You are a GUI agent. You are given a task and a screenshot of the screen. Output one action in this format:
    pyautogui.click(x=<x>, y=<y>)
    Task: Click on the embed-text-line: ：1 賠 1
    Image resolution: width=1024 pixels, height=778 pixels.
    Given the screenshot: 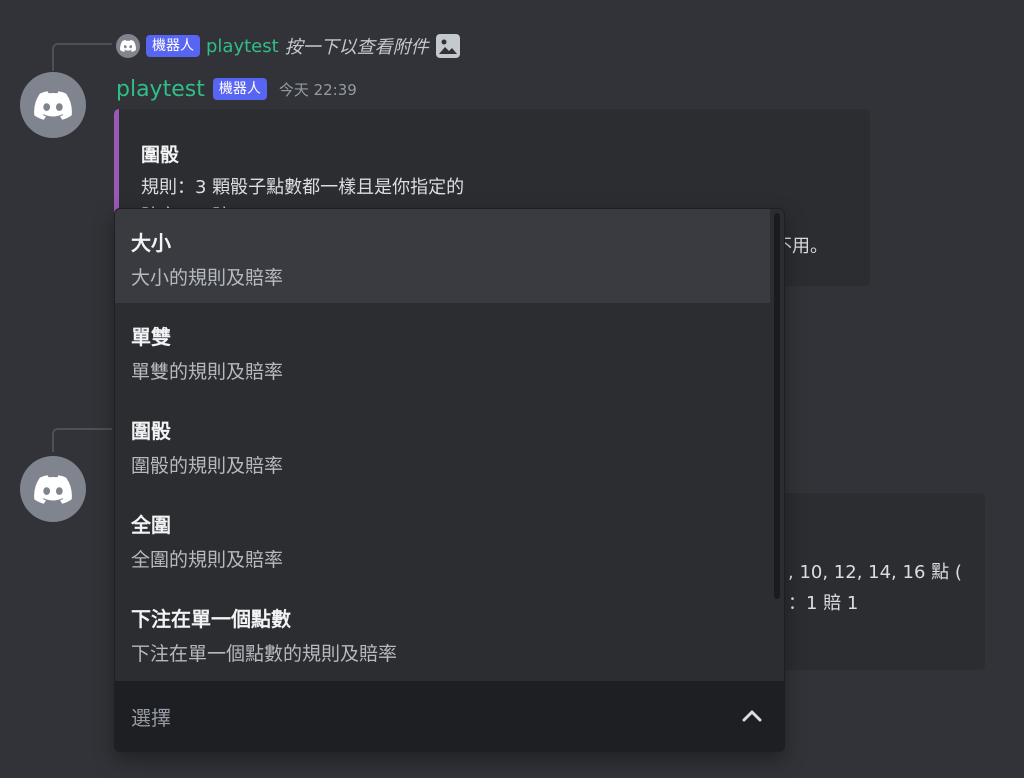 What is the action you would take?
    pyautogui.click(x=823, y=603)
    